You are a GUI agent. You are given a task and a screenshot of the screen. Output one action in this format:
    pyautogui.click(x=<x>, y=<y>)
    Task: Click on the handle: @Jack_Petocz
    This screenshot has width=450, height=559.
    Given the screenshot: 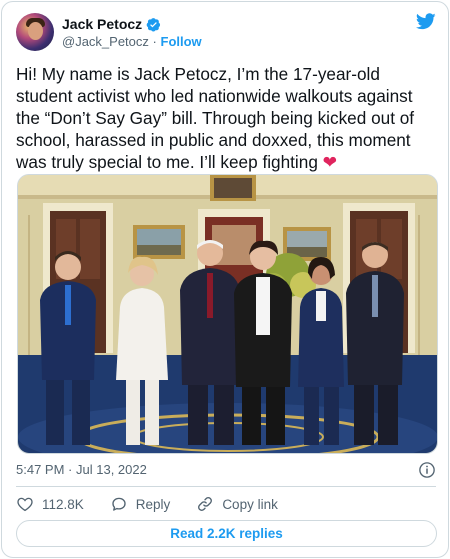 What is the action you would take?
    pyautogui.click(x=105, y=41)
    